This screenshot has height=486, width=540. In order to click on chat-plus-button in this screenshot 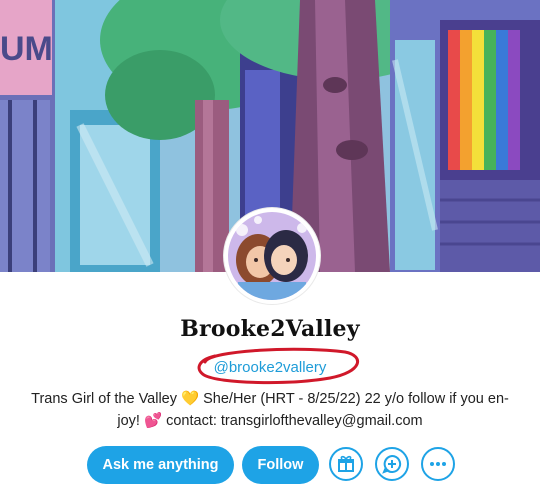, I will do `click(392, 464)`.